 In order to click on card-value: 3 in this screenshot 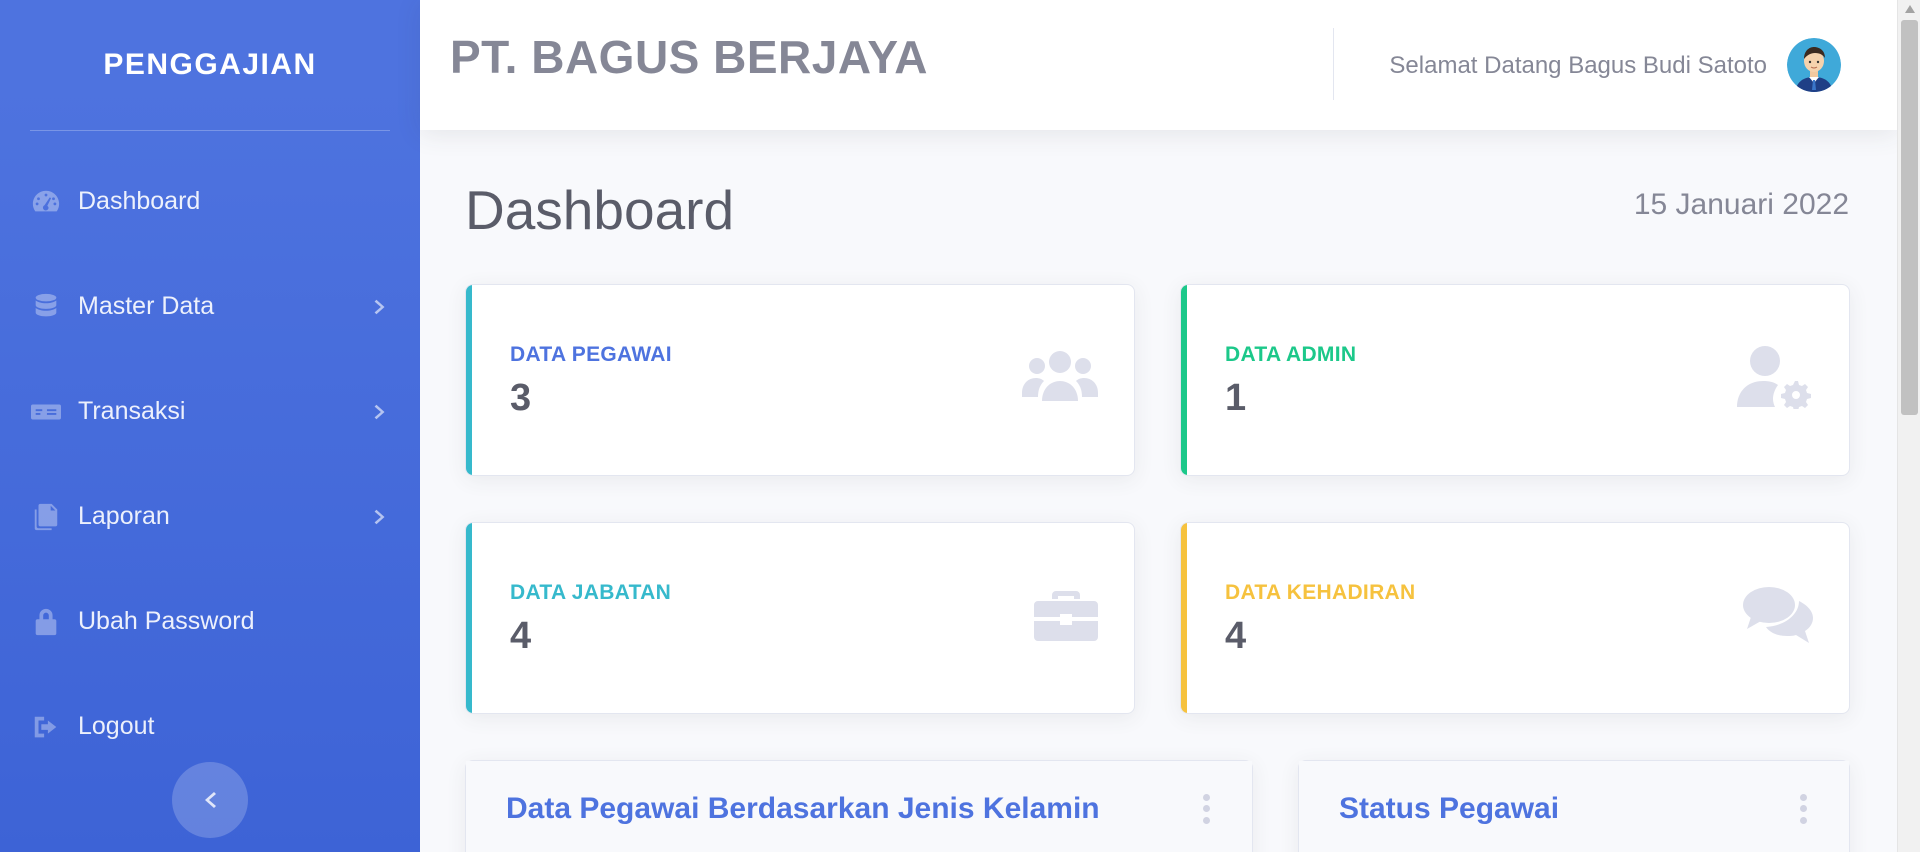, I will do `click(521, 398)`.